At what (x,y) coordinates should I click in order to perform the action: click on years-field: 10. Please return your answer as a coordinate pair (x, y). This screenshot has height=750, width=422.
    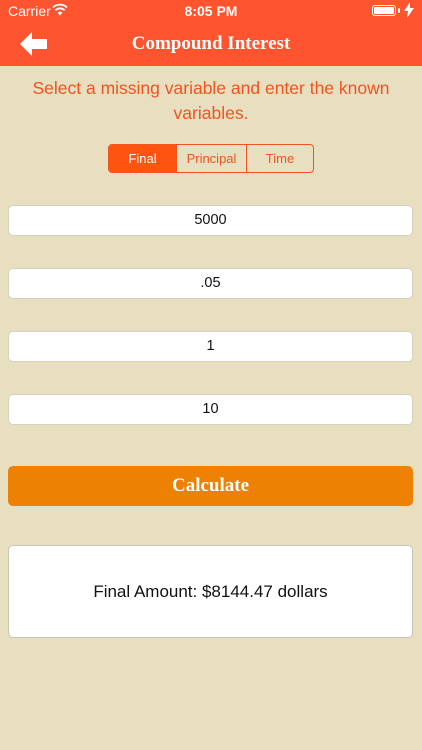
    Looking at the image, I should click on (210, 409).